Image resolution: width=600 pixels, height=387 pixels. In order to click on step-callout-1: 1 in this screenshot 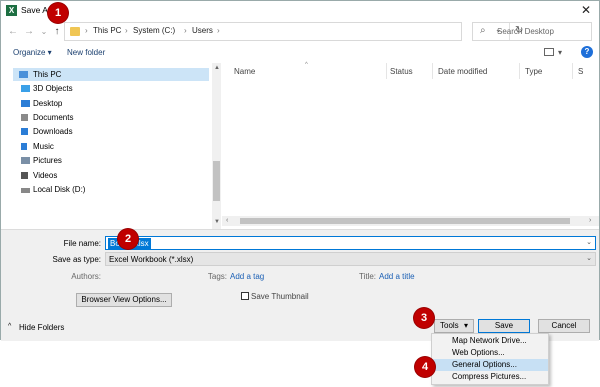, I will do `click(58, 13)`.